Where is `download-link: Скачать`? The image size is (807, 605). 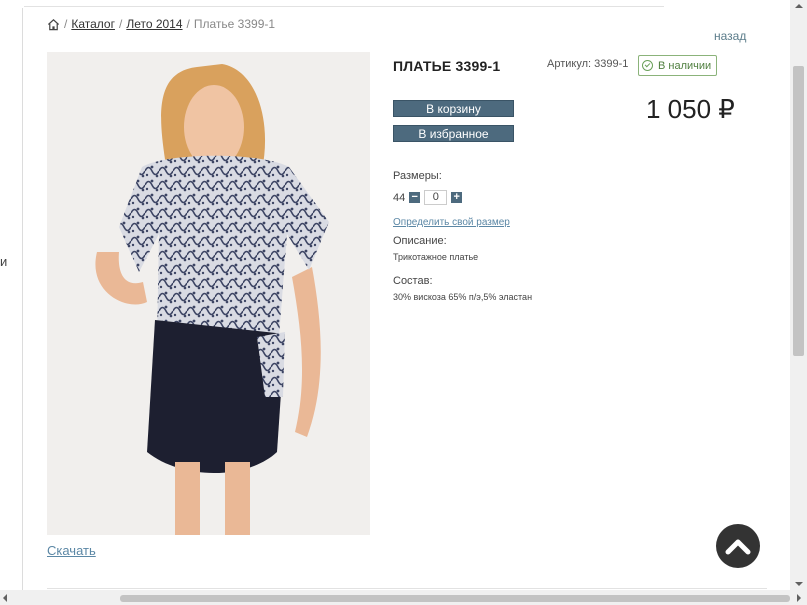
download-link: Скачать is located at coordinates (71, 550).